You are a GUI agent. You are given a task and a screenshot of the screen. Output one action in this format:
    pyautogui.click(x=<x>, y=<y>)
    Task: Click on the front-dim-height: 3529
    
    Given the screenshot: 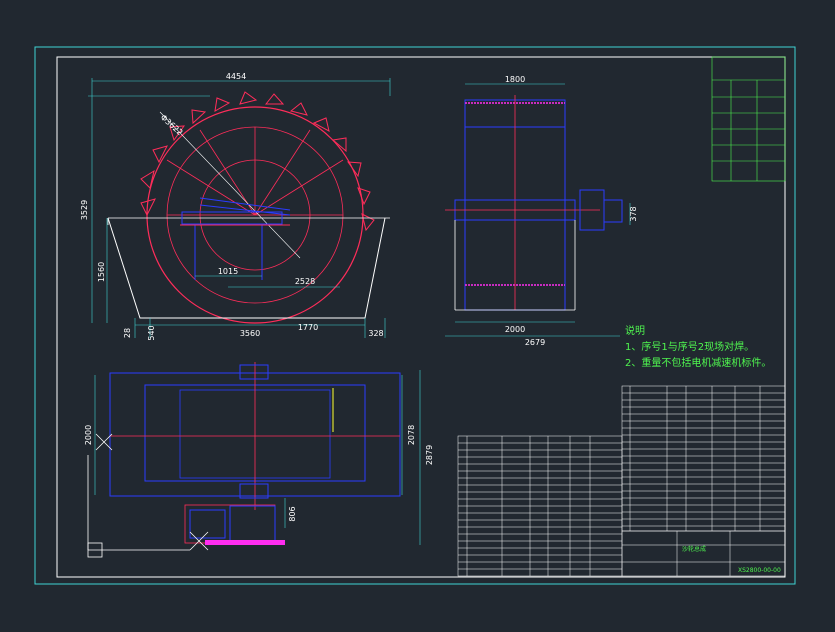 What is the action you would take?
    pyautogui.click(x=84, y=210)
    